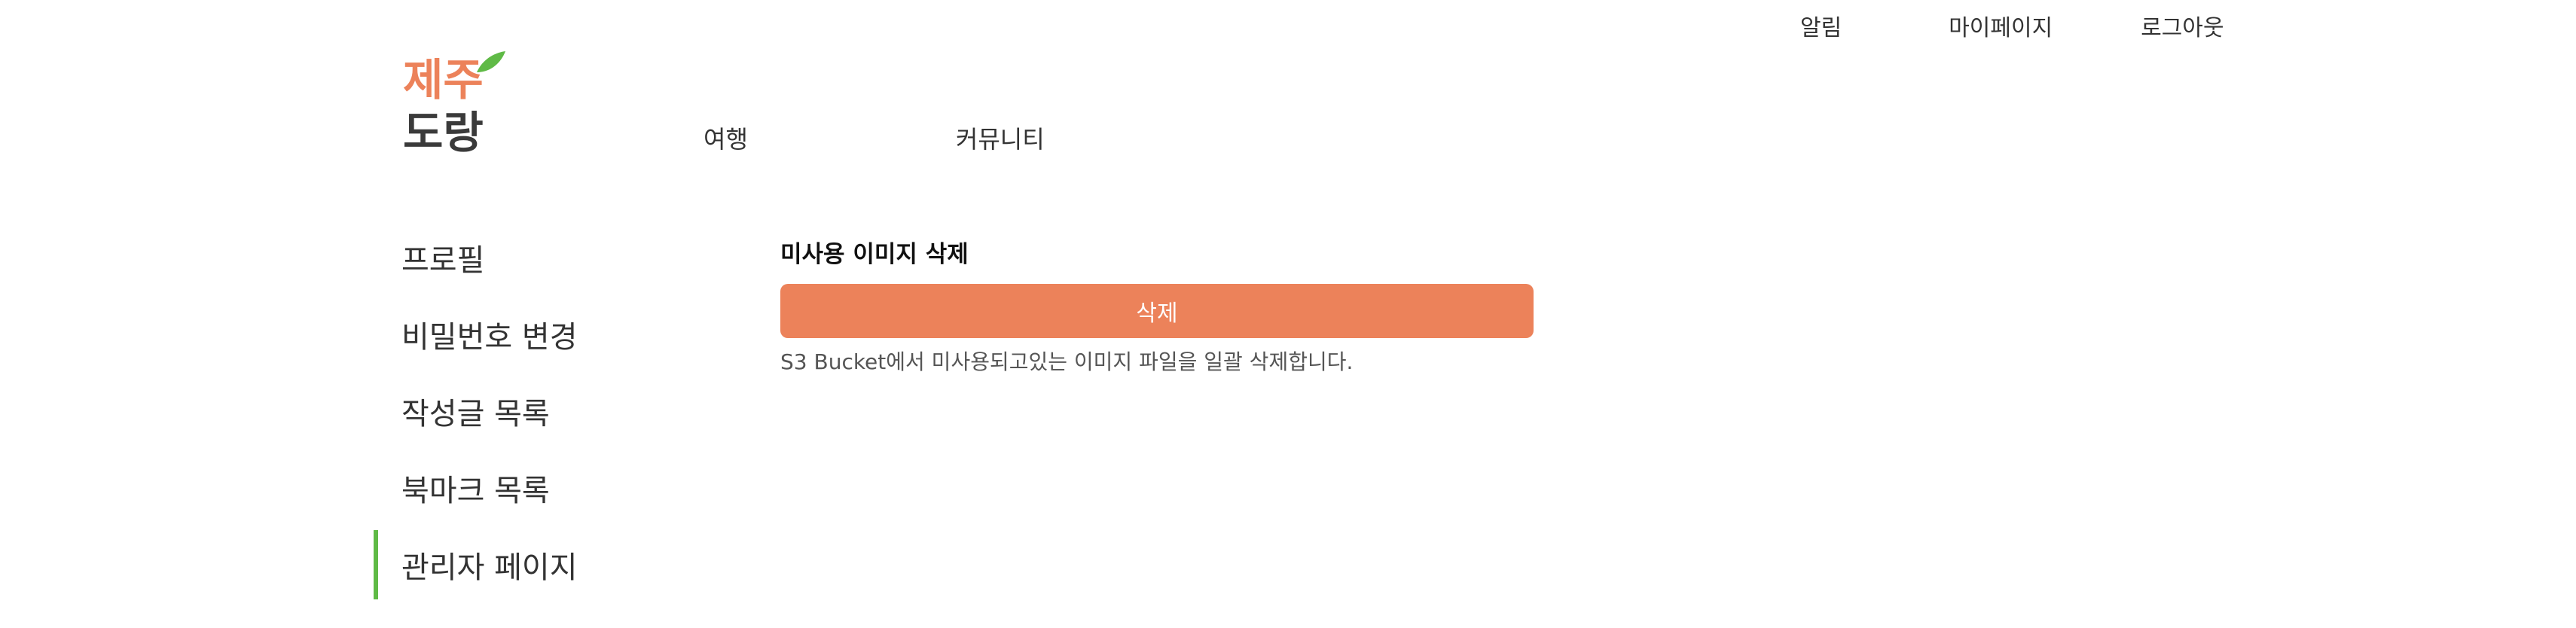 The height and width of the screenshot is (628, 2576). What do you see at coordinates (487, 411) in the screenshot?
I see `sidebar-item-my-posts: 작성글 목록` at bounding box center [487, 411].